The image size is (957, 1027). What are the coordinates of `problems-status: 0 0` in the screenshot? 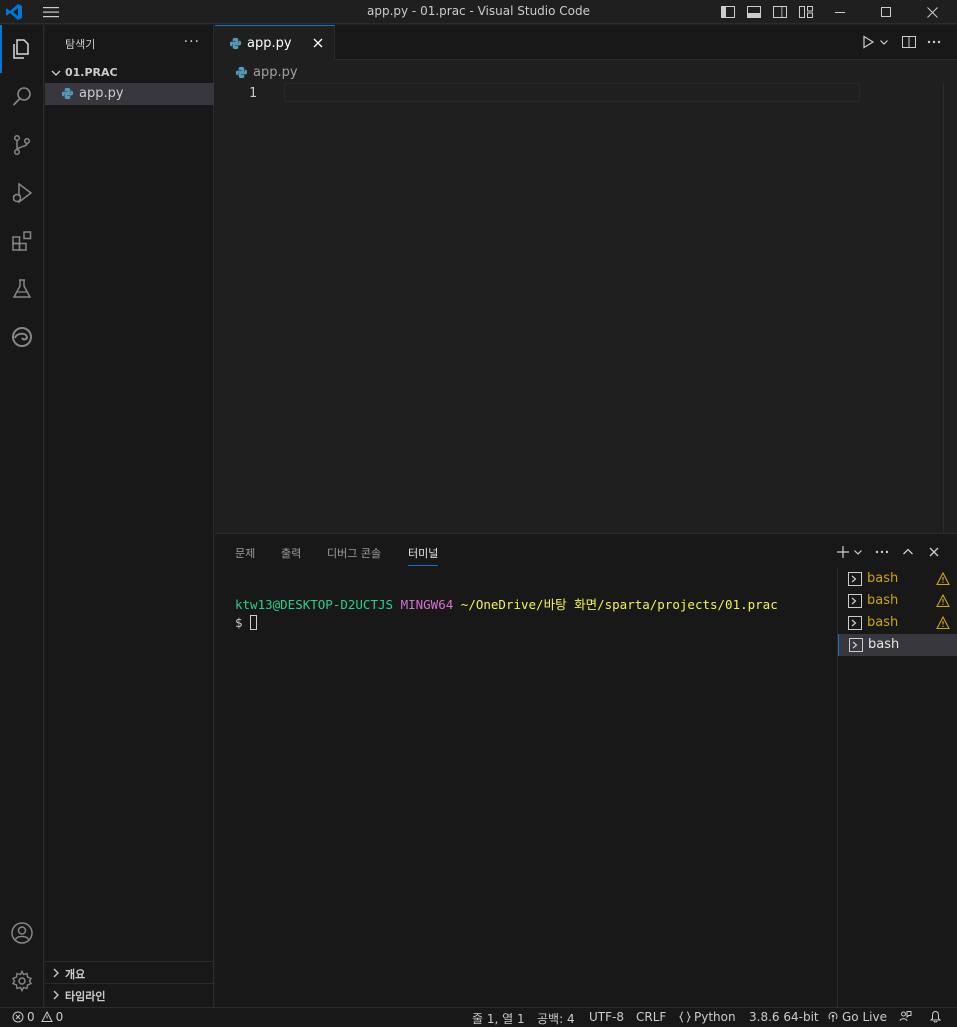 It's located at (37, 1017).